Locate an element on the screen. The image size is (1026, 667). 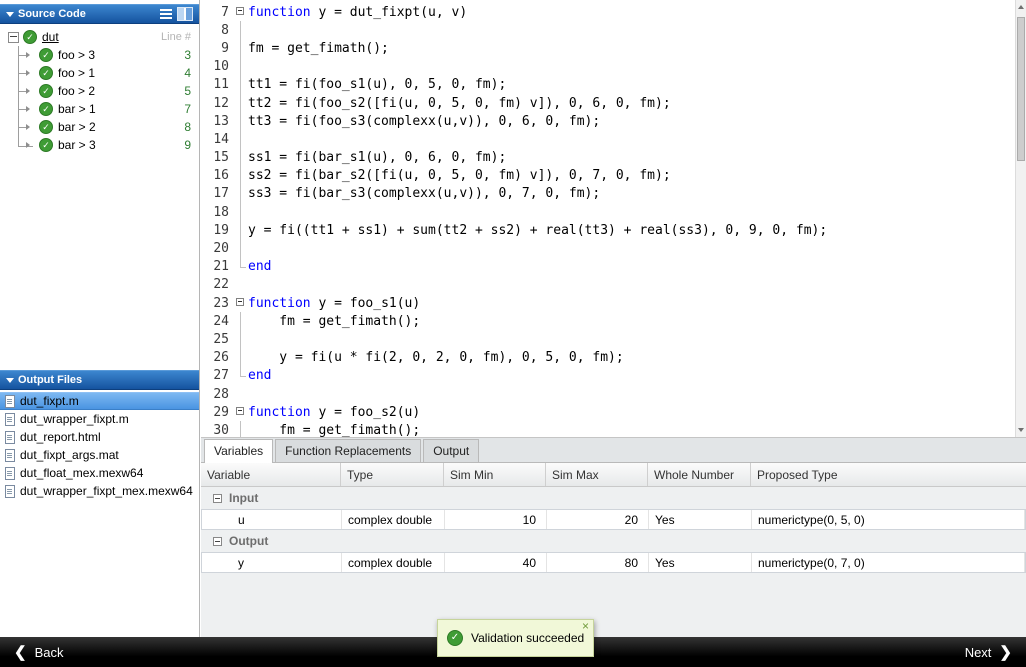
arrow-icon is located at coordinates (28, 55).